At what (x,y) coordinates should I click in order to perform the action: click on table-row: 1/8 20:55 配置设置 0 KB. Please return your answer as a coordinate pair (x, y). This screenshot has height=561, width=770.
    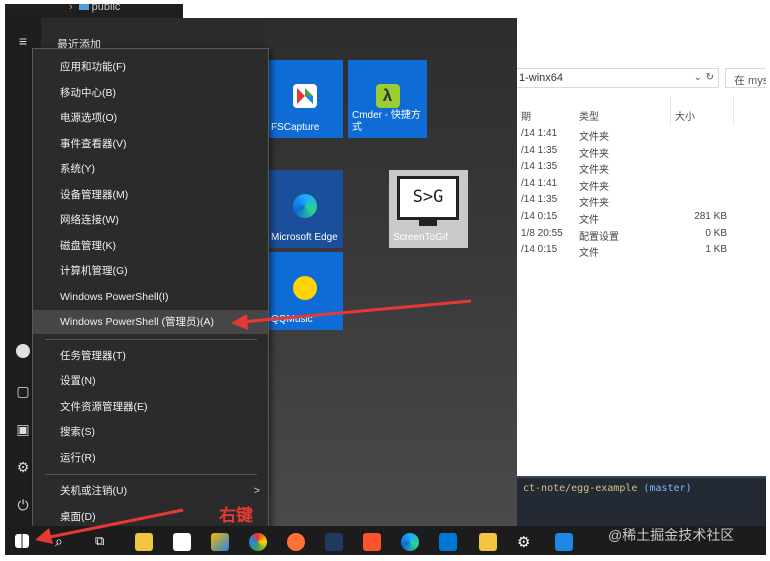
    Looking at the image, I should click on (641, 236).